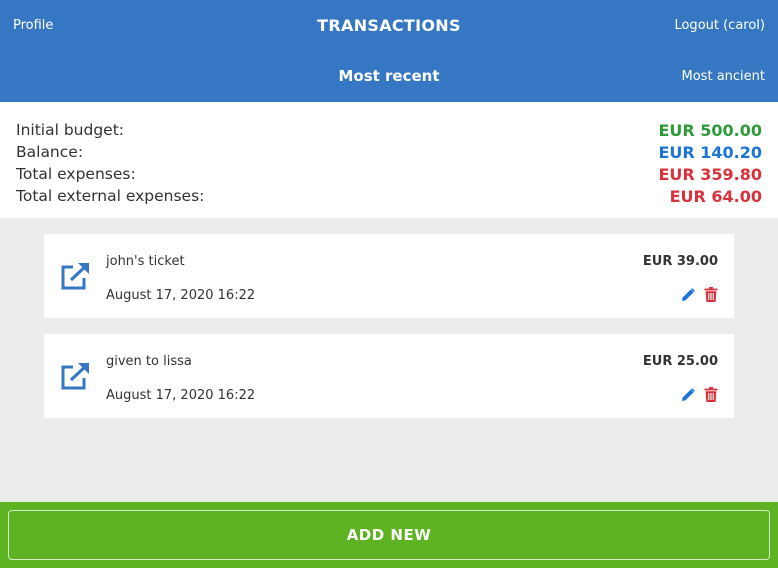  I want to click on total-external-expenses-label: Total external expenses:, so click(110, 196).